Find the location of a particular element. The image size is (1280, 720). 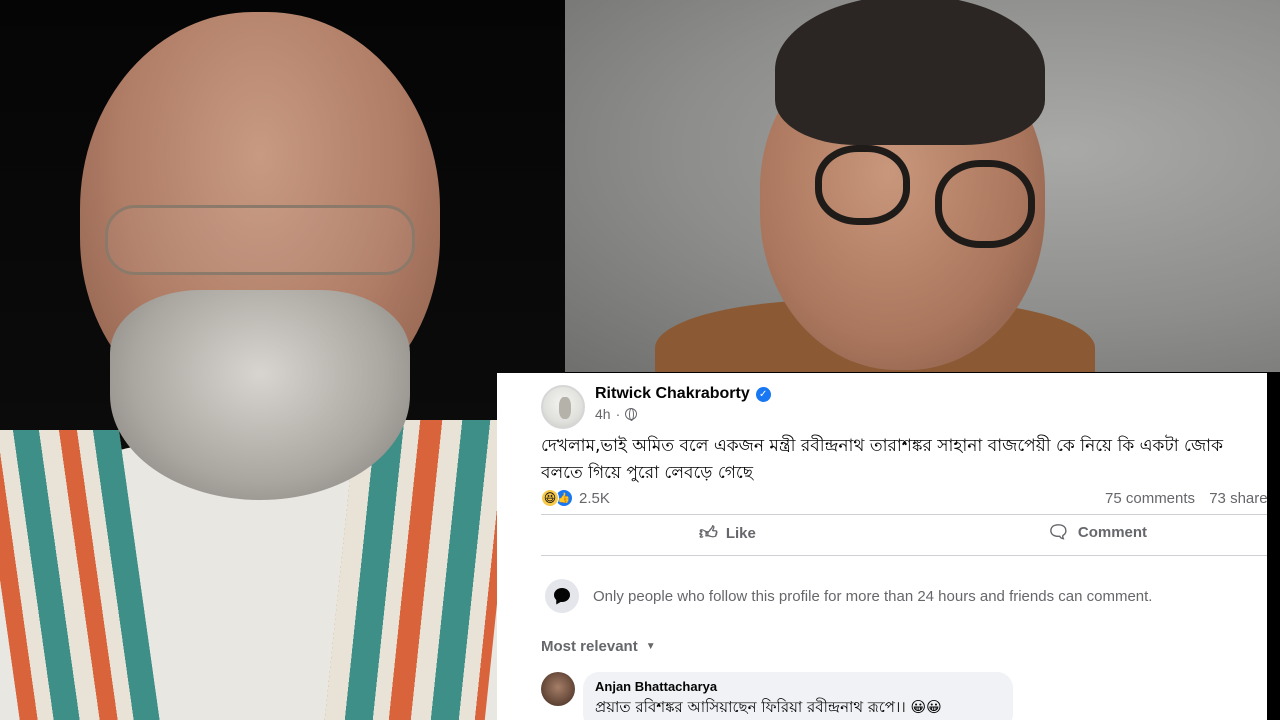

comment-sort-dropdown: Most relevant ▼ is located at coordinates (598, 646).